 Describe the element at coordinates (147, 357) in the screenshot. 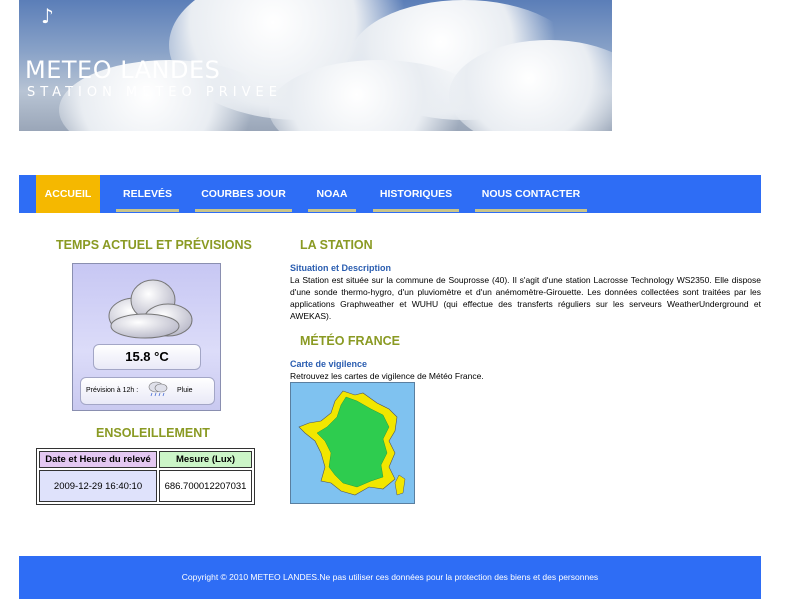

I see `temperature-display: 15.8 °C` at that location.